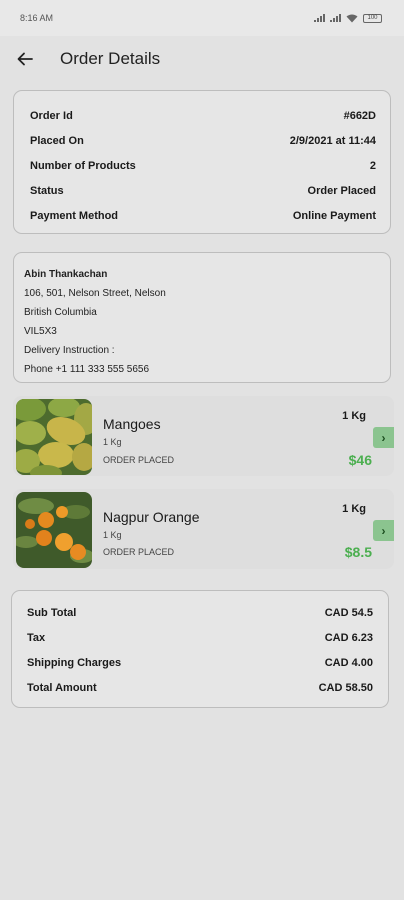  What do you see at coordinates (341, 190) in the screenshot?
I see `row-value: Order Placed` at bounding box center [341, 190].